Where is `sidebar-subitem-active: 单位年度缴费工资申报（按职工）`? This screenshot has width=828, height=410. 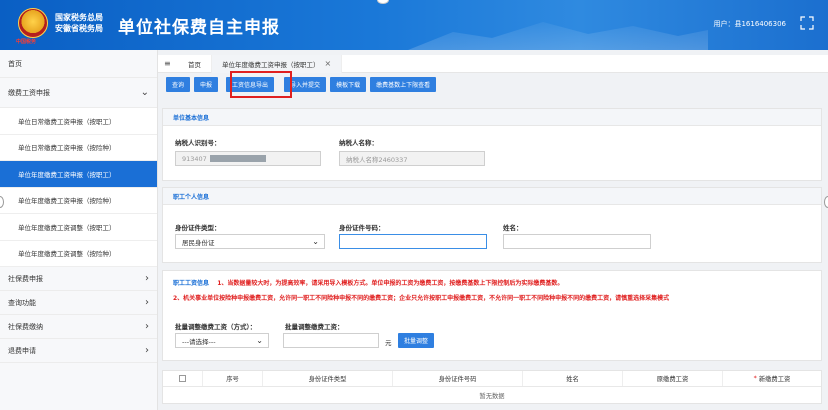
sidebar-subitem-active: 单位年度缴费工资申报（按职工） is located at coordinates (78, 174).